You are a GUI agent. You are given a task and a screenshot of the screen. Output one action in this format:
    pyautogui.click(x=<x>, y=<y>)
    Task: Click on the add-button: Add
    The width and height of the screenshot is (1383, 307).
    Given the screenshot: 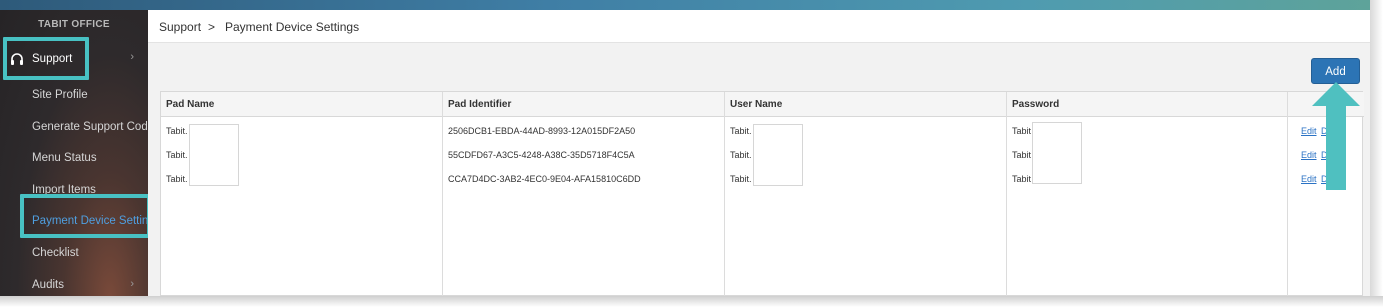 What is the action you would take?
    pyautogui.click(x=1335, y=71)
    